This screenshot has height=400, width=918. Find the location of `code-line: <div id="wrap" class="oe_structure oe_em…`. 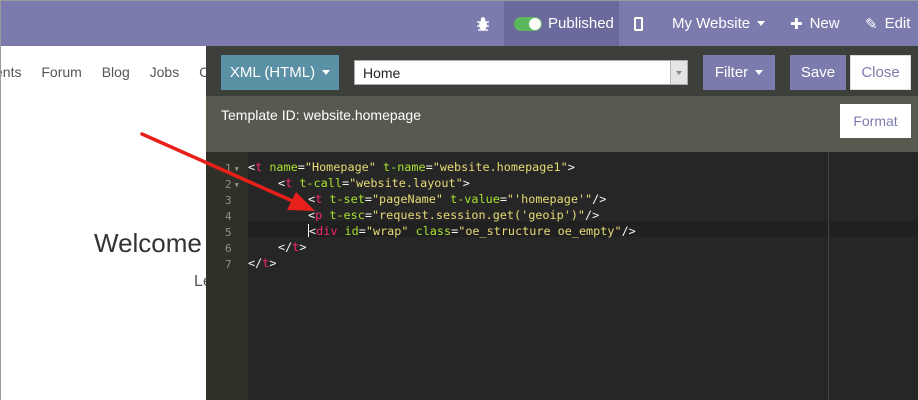

code-line: <div id="wrap" class="oe_structure oe_em… is located at coordinates (472, 231).